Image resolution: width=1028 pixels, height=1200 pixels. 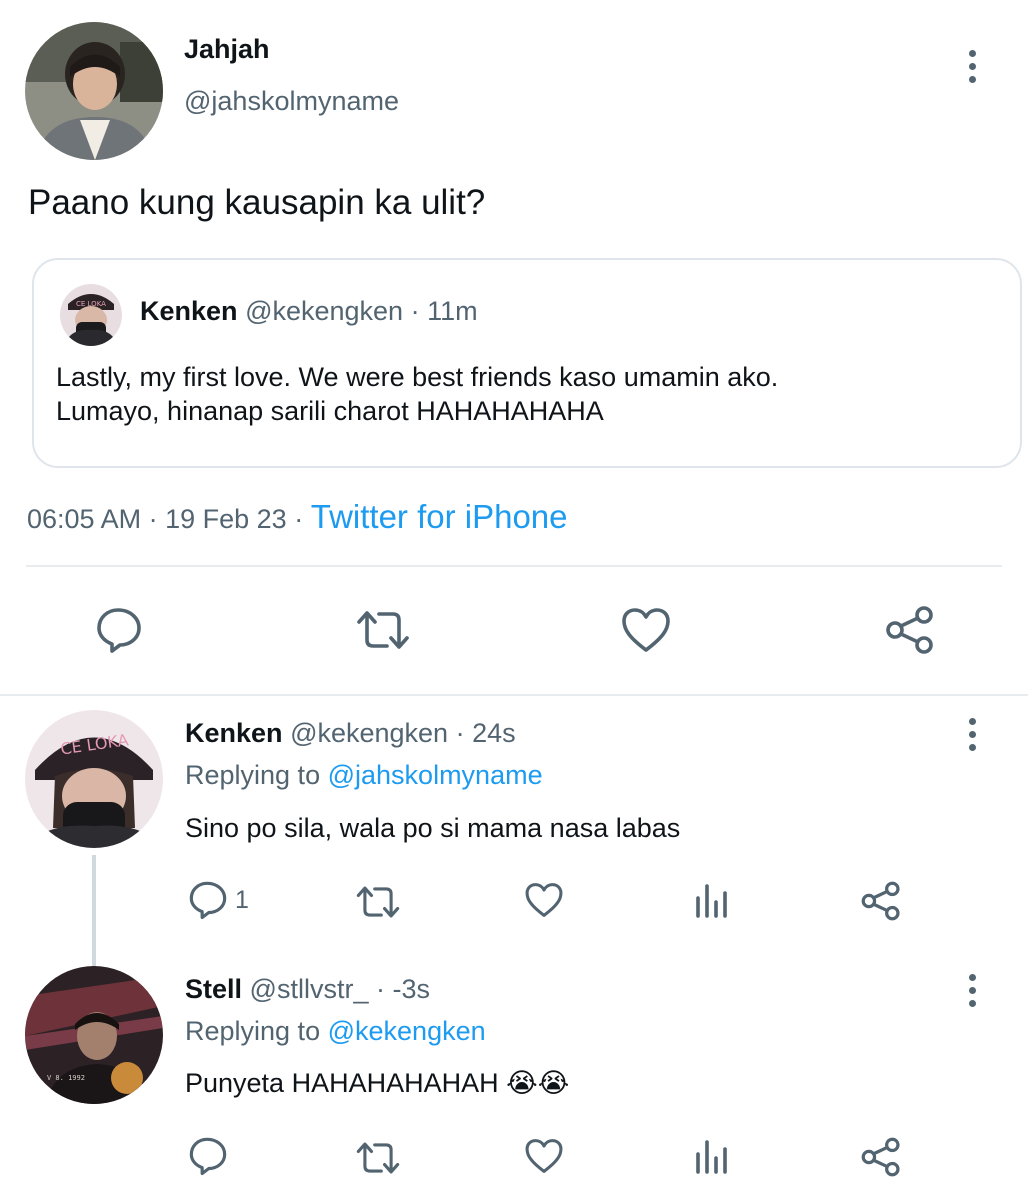 What do you see at coordinates (514, 566) in the screenshot?
I see `divider` at bounding box center [514, 566].